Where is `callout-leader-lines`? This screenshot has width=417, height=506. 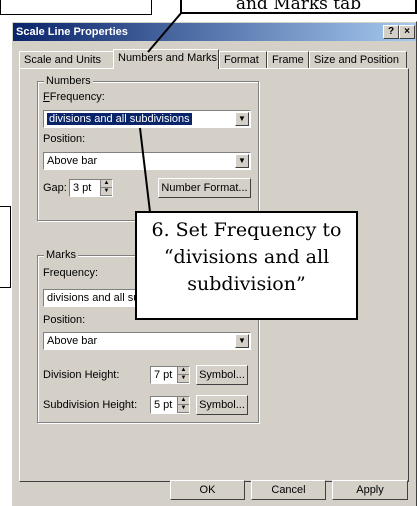 callout-leader-lines is located at coordinates (161, 112).